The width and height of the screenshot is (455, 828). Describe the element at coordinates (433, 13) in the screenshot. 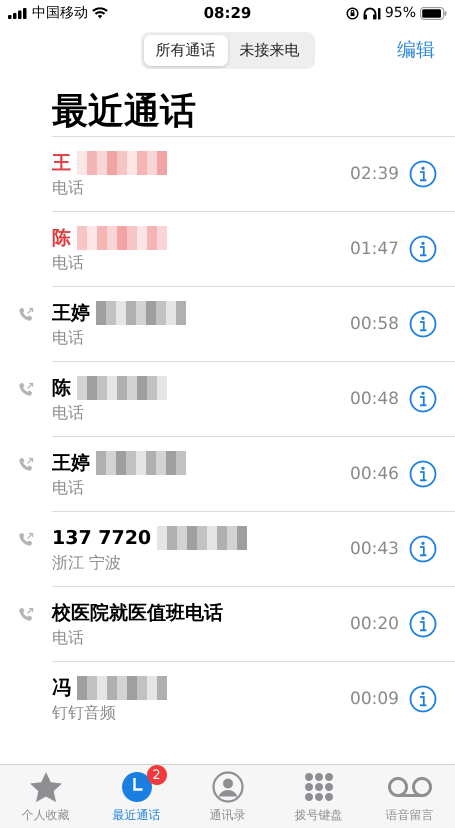

I see `battery-icon` at that location.